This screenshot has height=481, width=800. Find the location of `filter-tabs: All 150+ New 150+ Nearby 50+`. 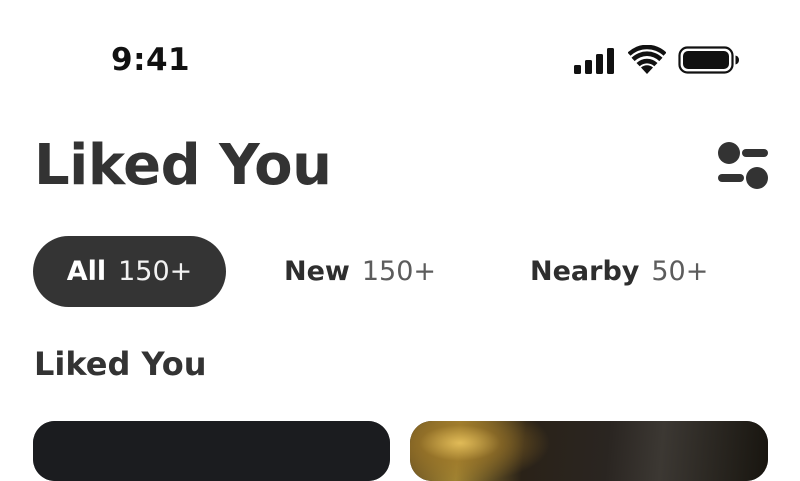

filter-tabs: All 150+ New 150+ Nearby 50+ is located at coordinates (403, 271).